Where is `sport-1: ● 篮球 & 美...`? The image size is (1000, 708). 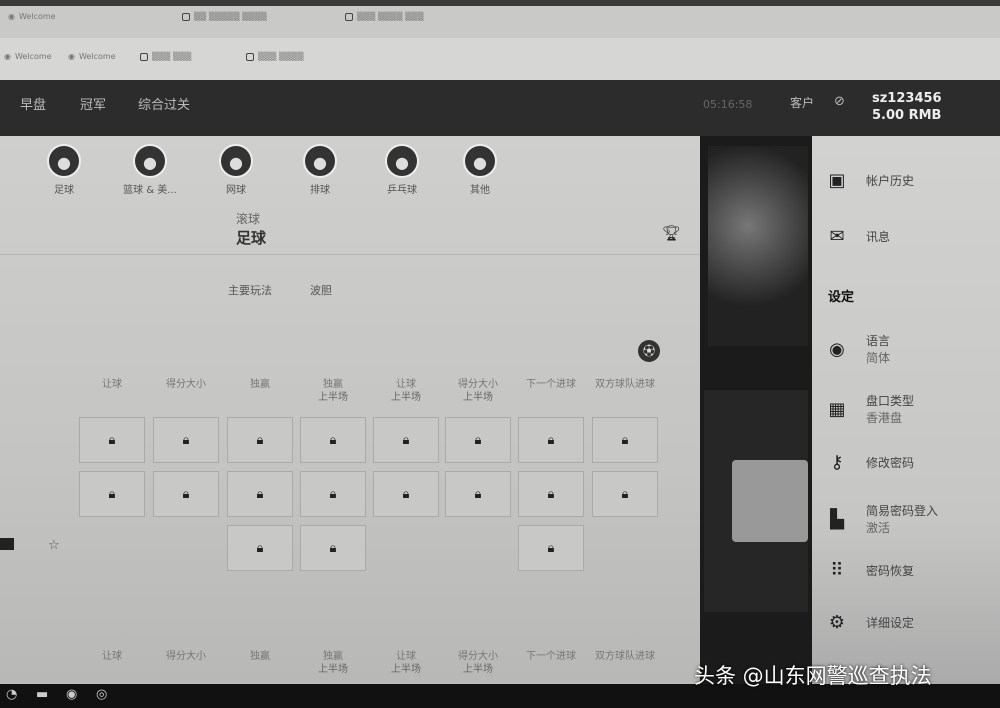
sport-1: ● 篮球 & 美... is located at coordinates (150, 170).